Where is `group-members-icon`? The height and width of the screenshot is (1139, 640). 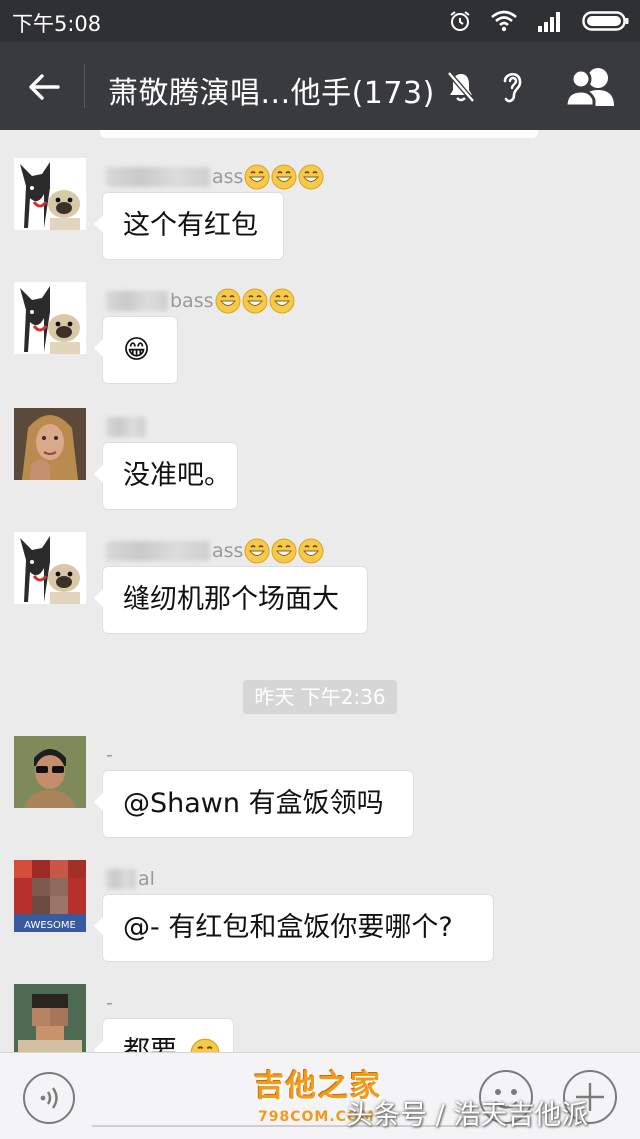
group-members-icon is located at coordinates (589, 88).